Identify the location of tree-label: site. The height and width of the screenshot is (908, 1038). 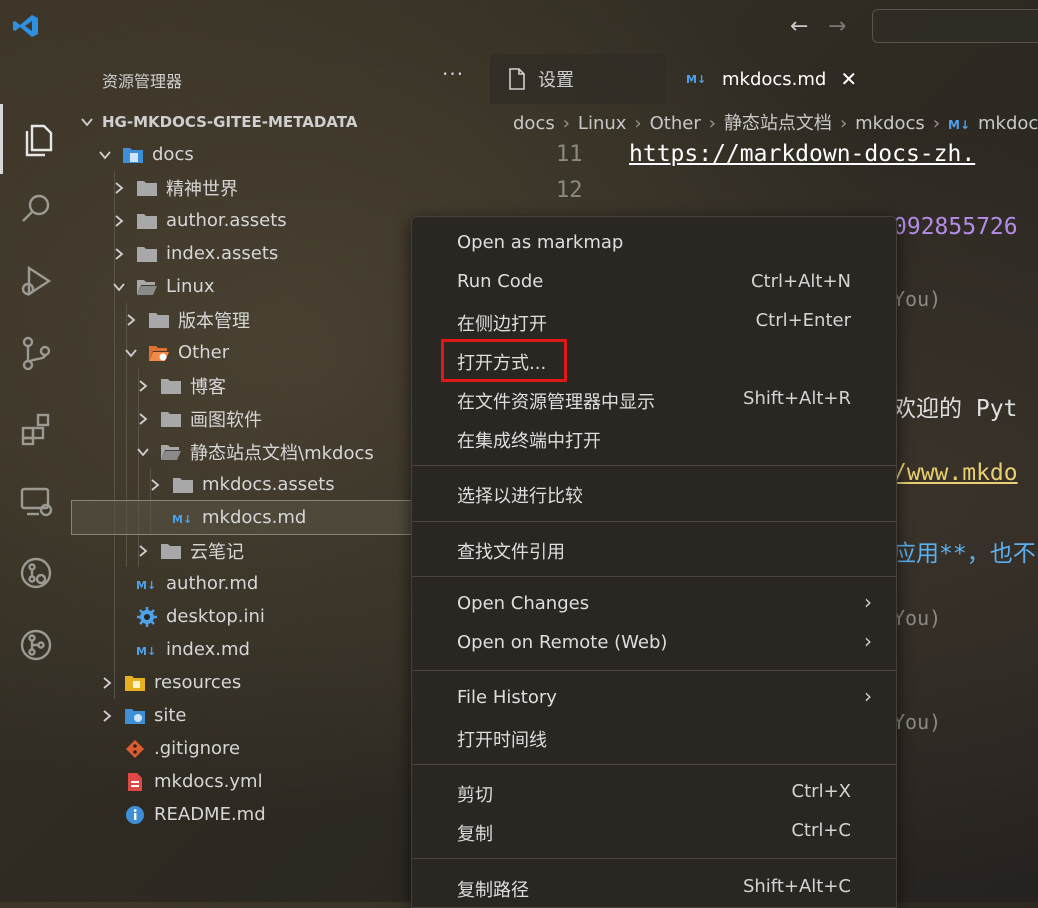
(170, 715).